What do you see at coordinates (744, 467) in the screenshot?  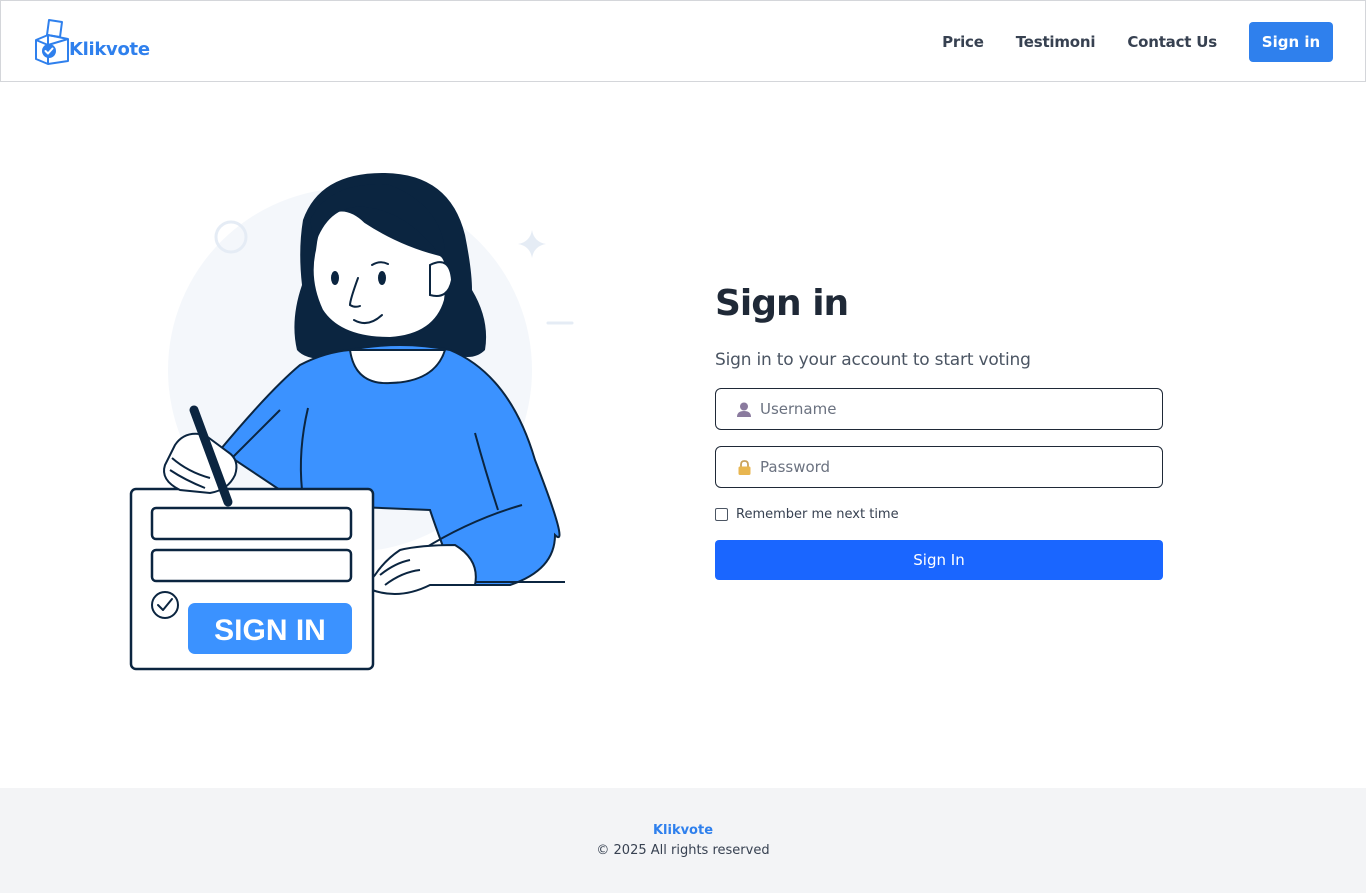 I see `lock-icon` at bounding box center [744, 467].